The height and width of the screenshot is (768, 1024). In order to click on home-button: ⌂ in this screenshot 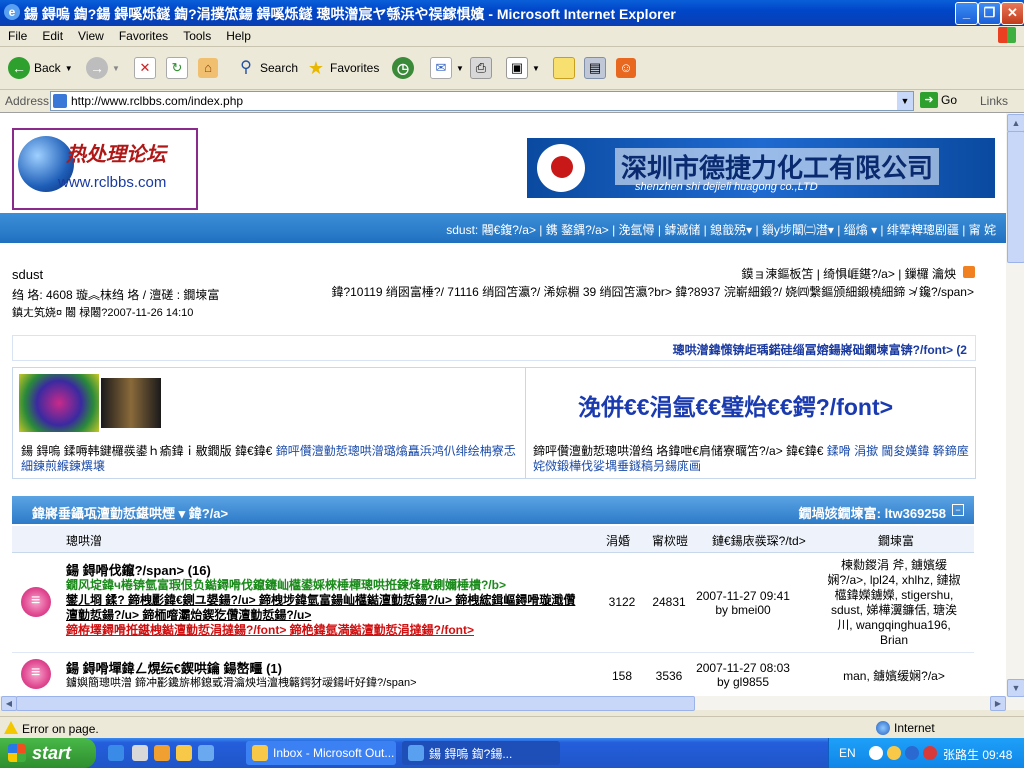, I will do `click(208, 68)`.